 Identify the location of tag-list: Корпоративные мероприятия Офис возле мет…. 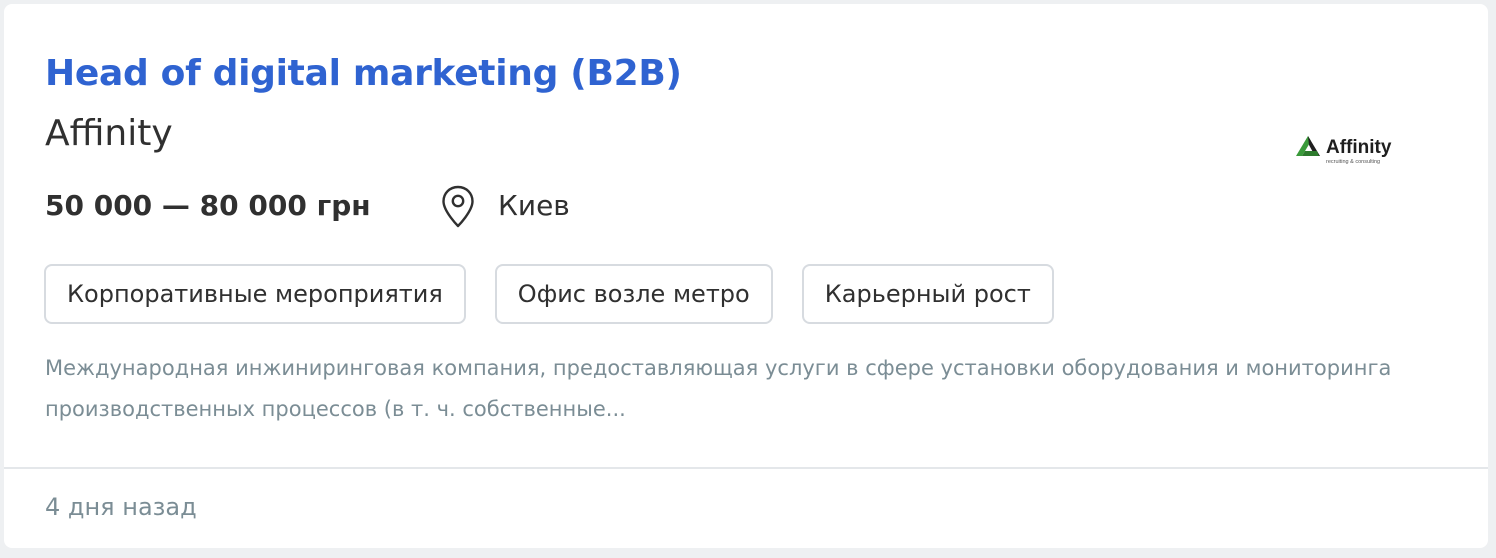
(549, 294).